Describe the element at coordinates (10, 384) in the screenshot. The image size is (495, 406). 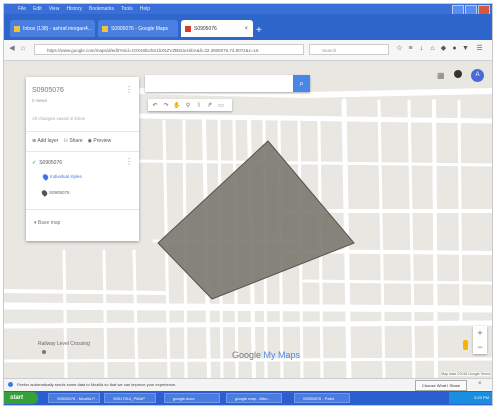
I see `info-icon` at that location.